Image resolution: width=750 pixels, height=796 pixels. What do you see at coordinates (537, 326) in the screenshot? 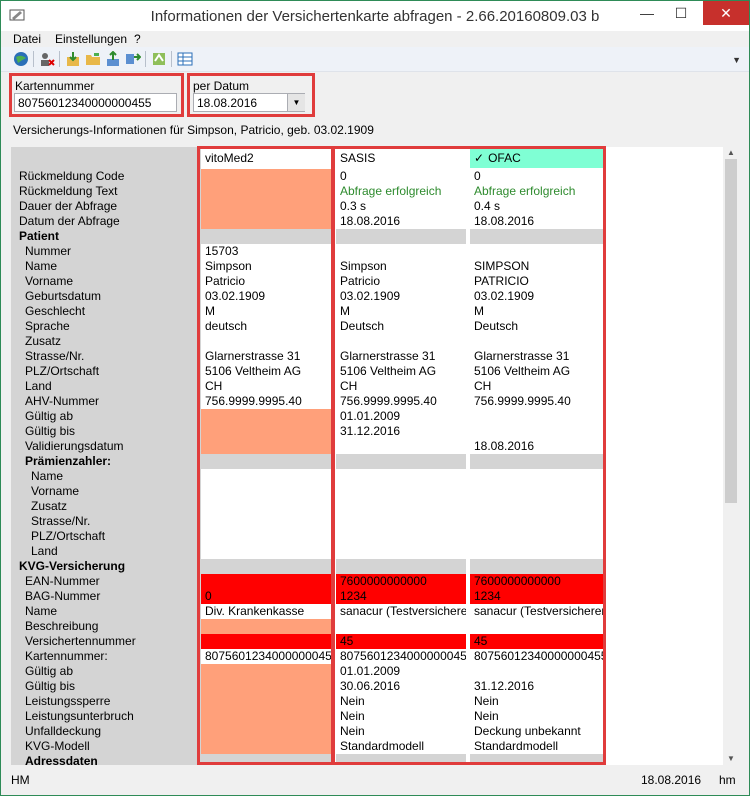
I see `table-cell: Deutsch` at bounding box center [537, 326].